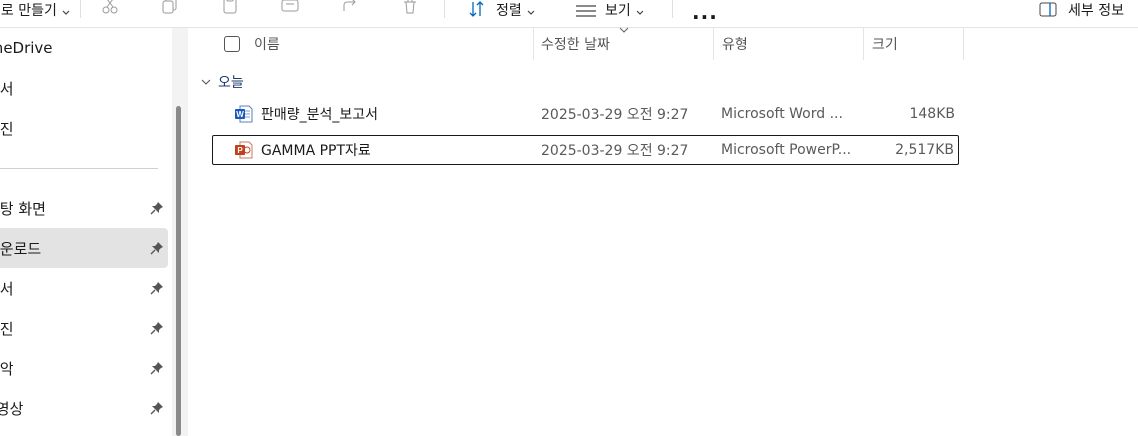  Describe the element at coordinates (624, 30) in the screenshot. I see `sort-descending-icon` at that location.